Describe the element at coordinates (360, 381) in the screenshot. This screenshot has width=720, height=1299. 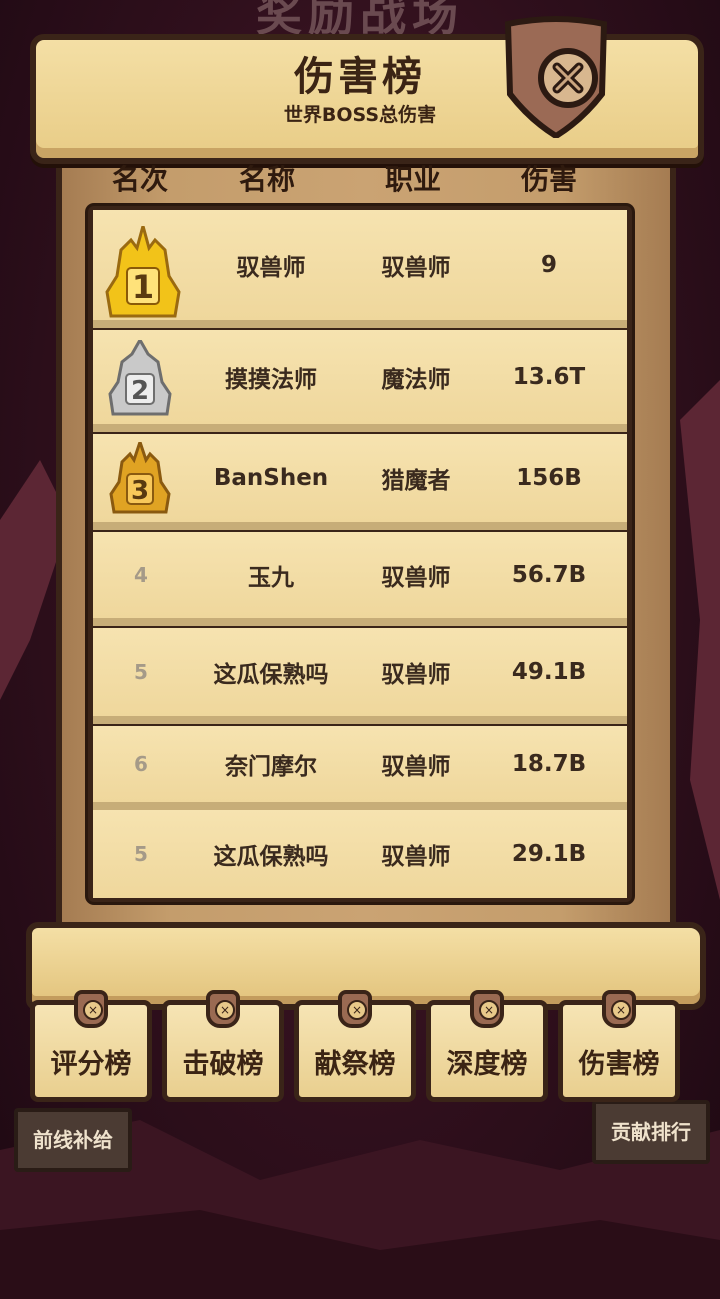
I see `table-row: 2 摸摸法师 魔法师 13.6T` at that location.